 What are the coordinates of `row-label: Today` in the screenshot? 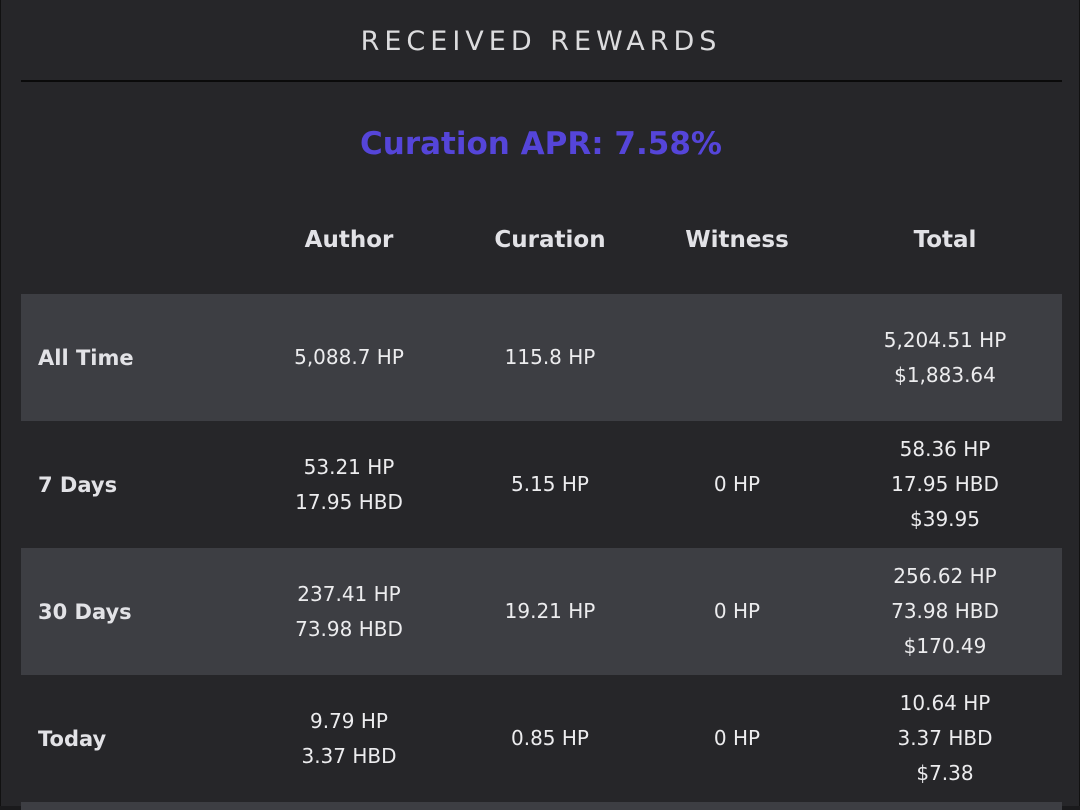 It's located at (72, 738).